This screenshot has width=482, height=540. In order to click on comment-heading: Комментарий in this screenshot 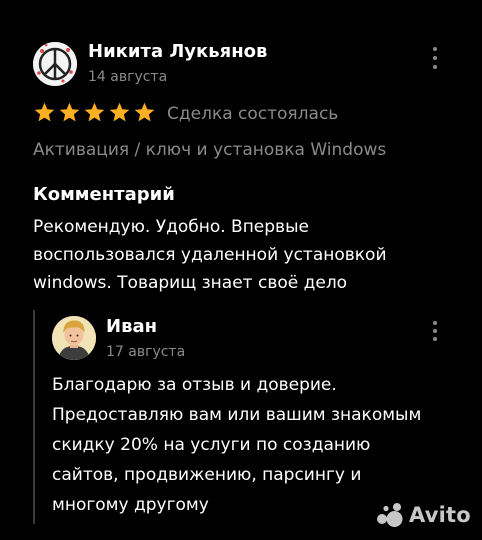, I will do `click(104, 194)`.